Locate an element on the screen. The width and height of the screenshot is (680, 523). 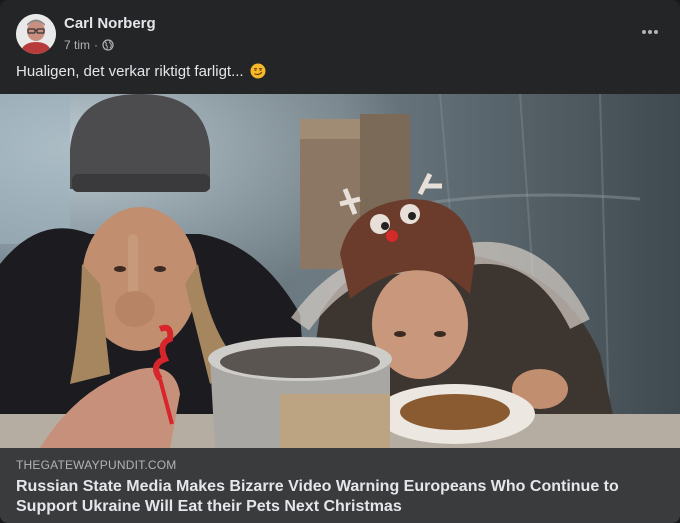
post-subline: 7 tim · is located at coordinates (110, 45).